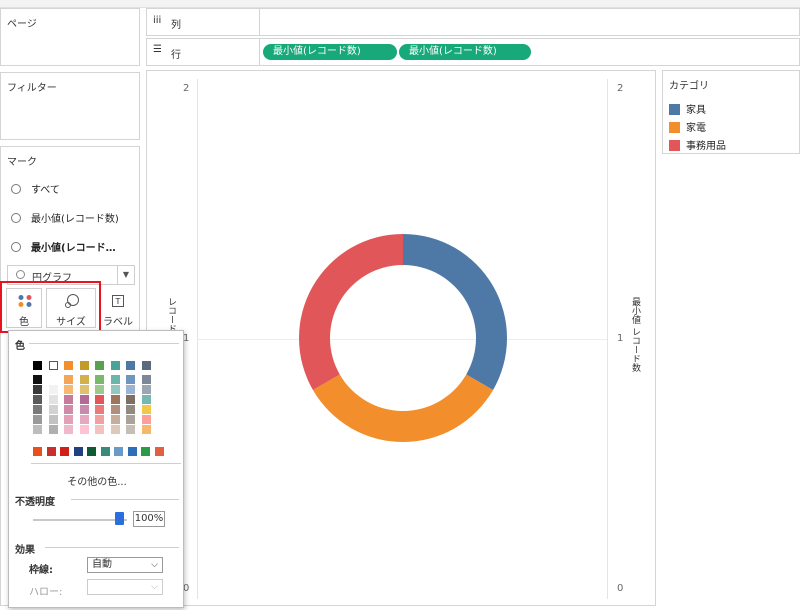  What do you see at coordinates (65, 217) in the screenshot?
I see `marks-item-min-1: 最小値(レコード数)` at bounding box center [65, 217].